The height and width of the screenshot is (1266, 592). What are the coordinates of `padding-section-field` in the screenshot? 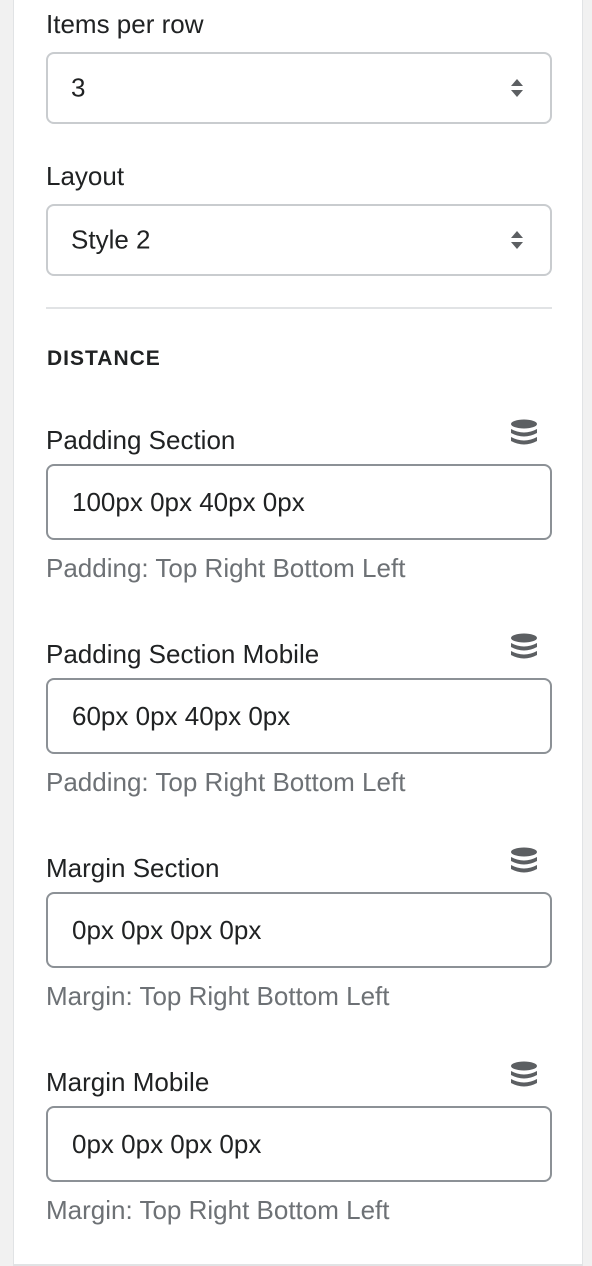 It's located at (299, 502).